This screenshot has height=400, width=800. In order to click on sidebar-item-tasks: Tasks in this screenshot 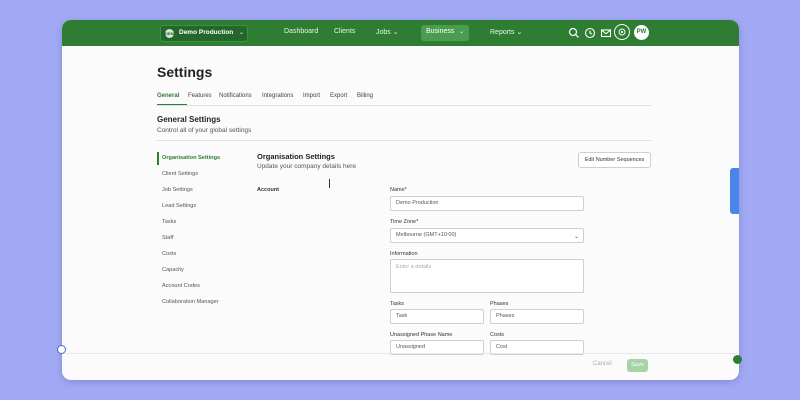, I will do `click(169, 222)`.